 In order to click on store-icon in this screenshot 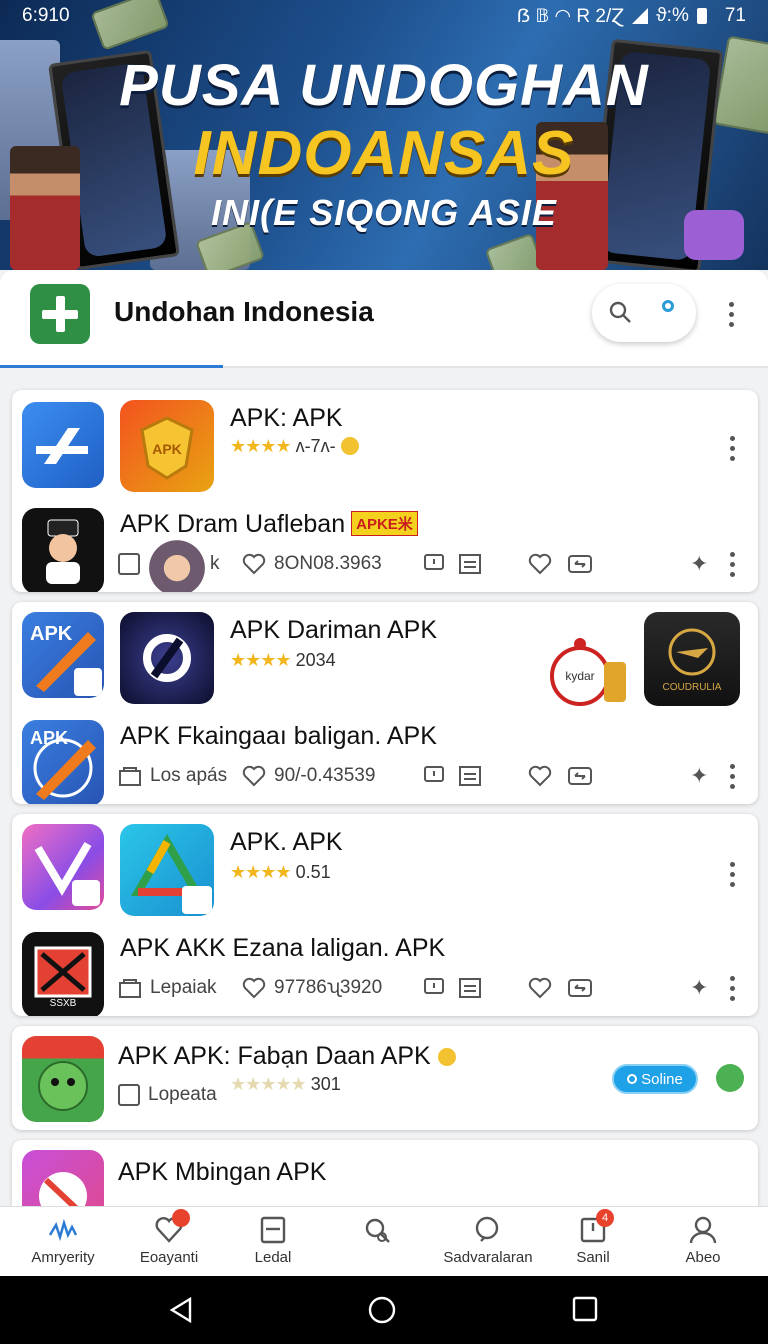, I will do `click(130, 776)`.